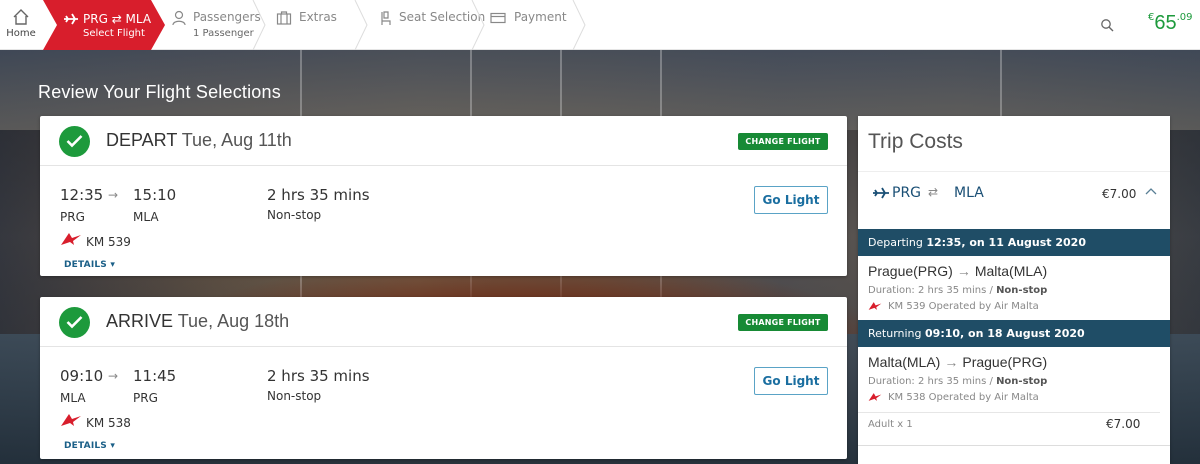 This screenshot has width=1200, height=464. I want to click on returning-route: Malta(MLA) → Prague(PRG), so click(957, 362).